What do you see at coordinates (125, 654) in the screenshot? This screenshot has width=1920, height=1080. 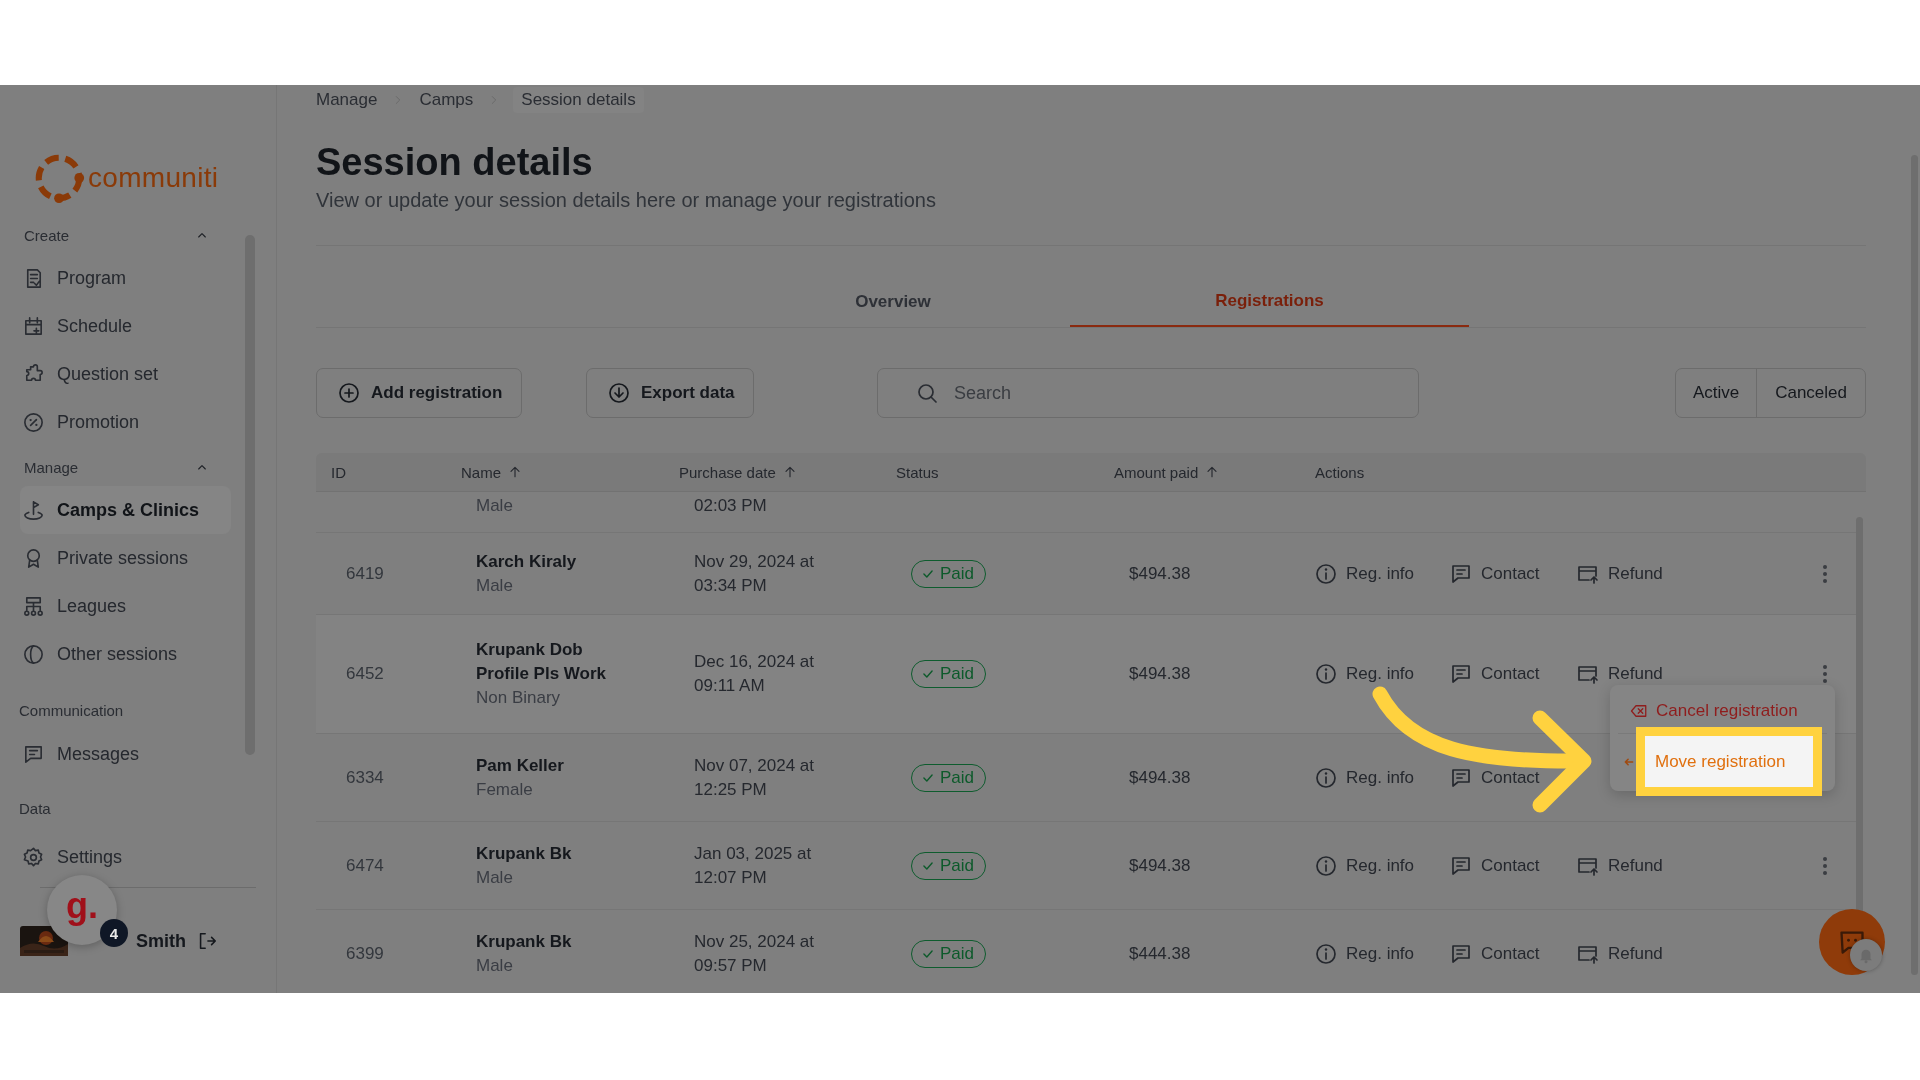 I see `nav-item: Other sessions` at bounding box center [125, 654].